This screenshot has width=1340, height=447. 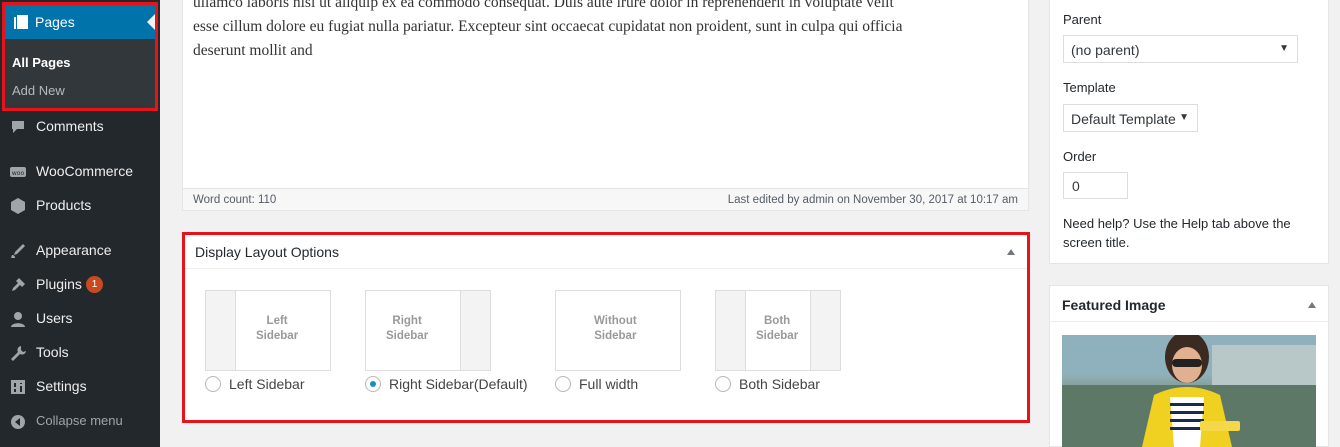 I want to click on update-count-badge: 1, so click(x=94, y=284).